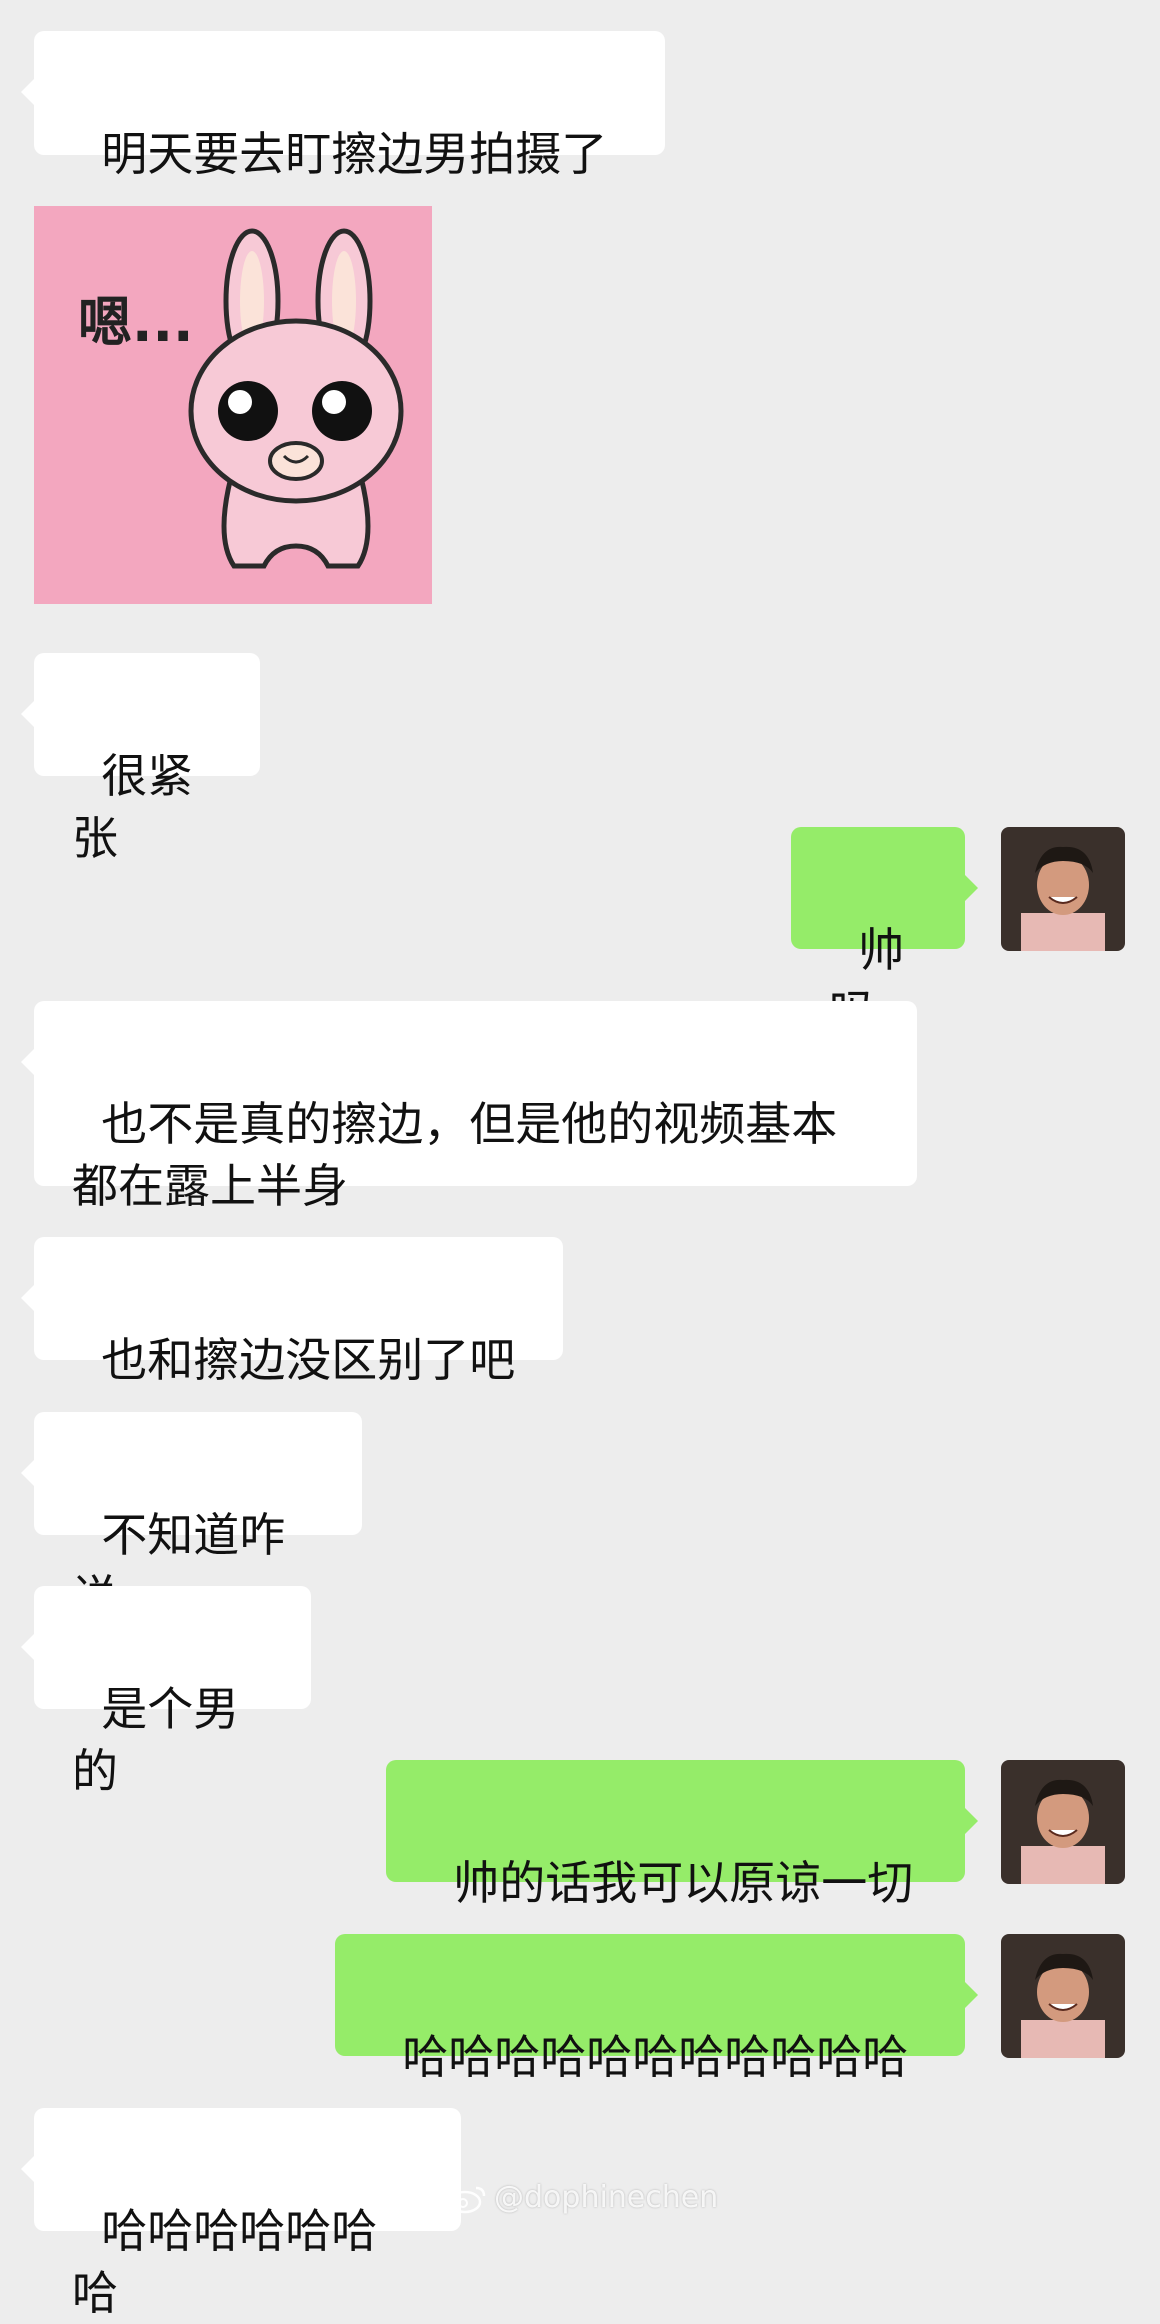 The height and width of the screenshot is (2324, 1160). I want to click on message-text: 也不是真的擦边，但是他的视频基本 都在露上半身, so click(455, 1155).